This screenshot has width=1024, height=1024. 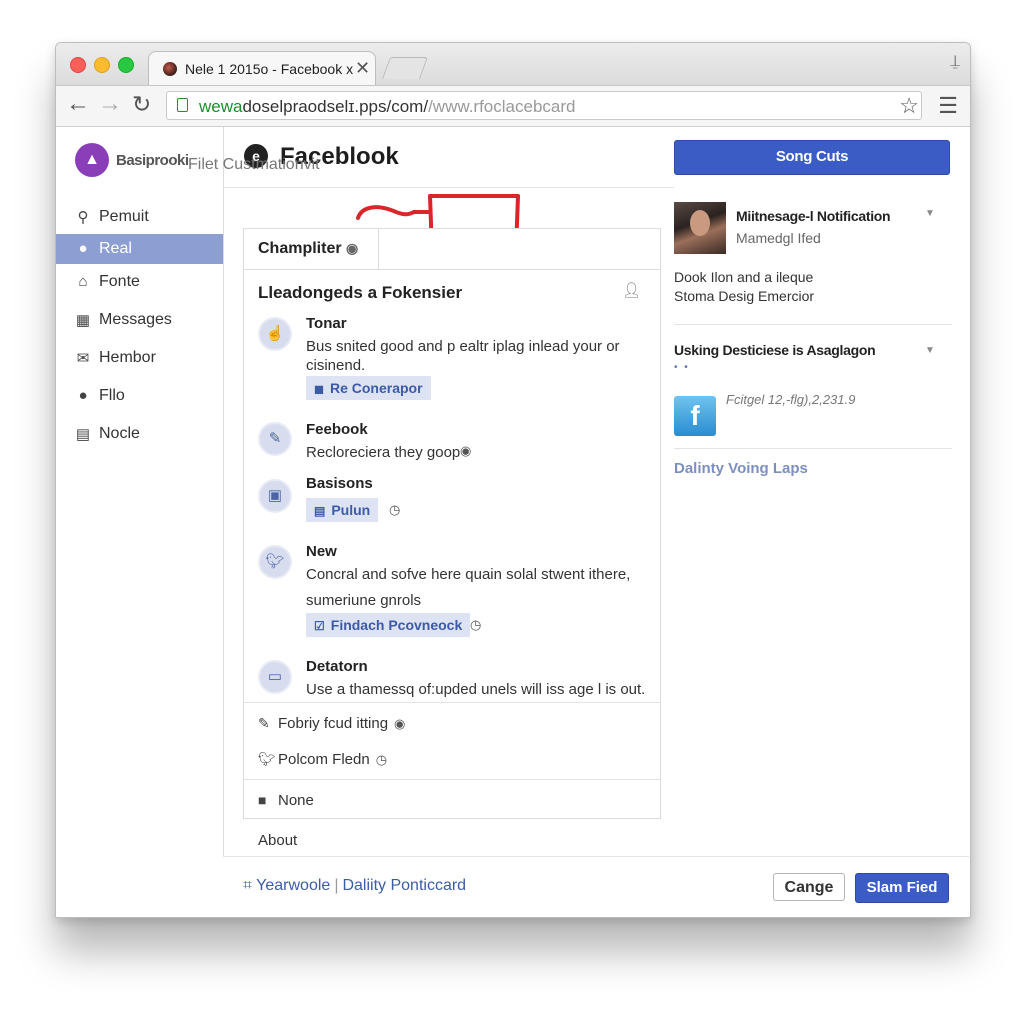 What do you see at coordinates (83, 281) in the screenshot?
I see `camera-icon: ⌂` at bounding box center [83, 281].